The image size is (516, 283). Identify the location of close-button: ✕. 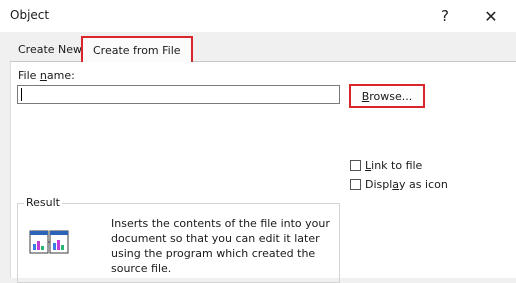
(491, 16).